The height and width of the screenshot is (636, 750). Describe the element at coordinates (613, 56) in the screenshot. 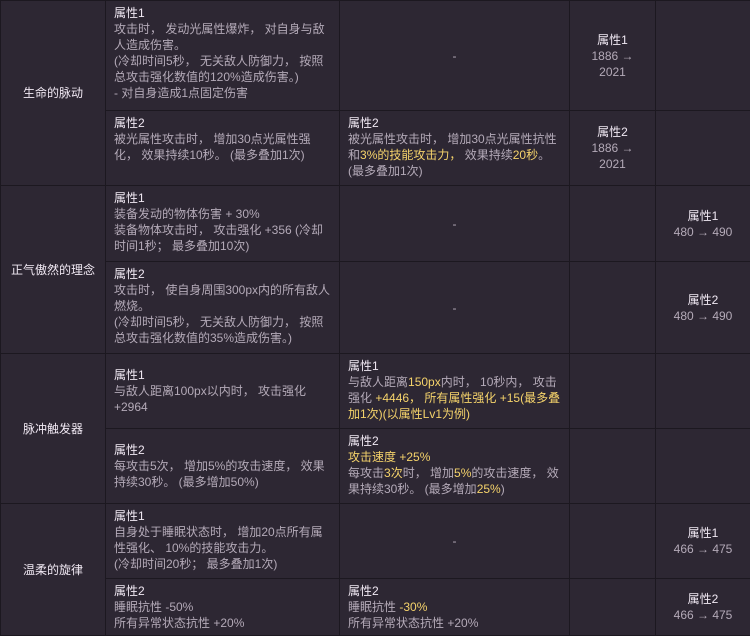

I see `range-cell: 属性1 1886 → 2021` at that location.